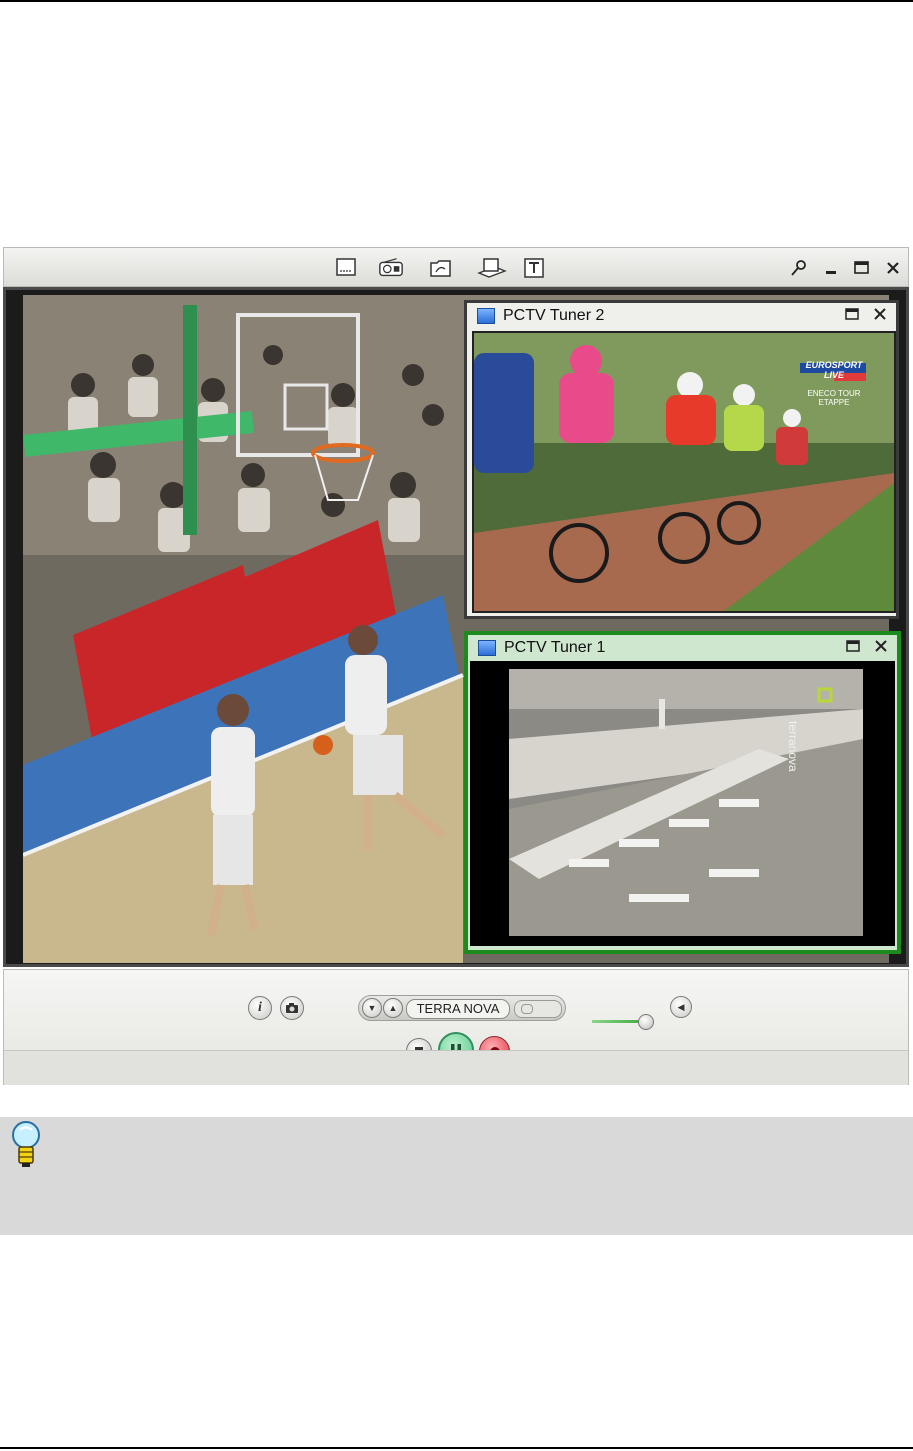 This screenshot has width=913, height=1451. What do you see at coordinates (646, 1022) in the screenshot?
I see `volume-slider-knob` at bounding box center [646, 1022].